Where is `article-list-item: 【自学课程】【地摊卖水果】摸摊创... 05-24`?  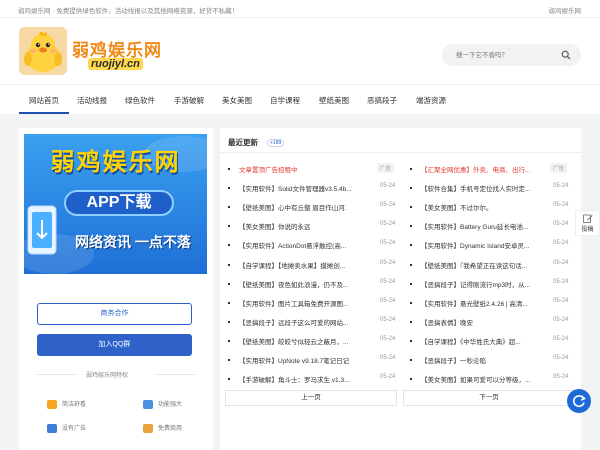
article-list-item: 【自学课程】【地摊卖水果】摸摊创... 05-24 is located at coordinates (316, 265).